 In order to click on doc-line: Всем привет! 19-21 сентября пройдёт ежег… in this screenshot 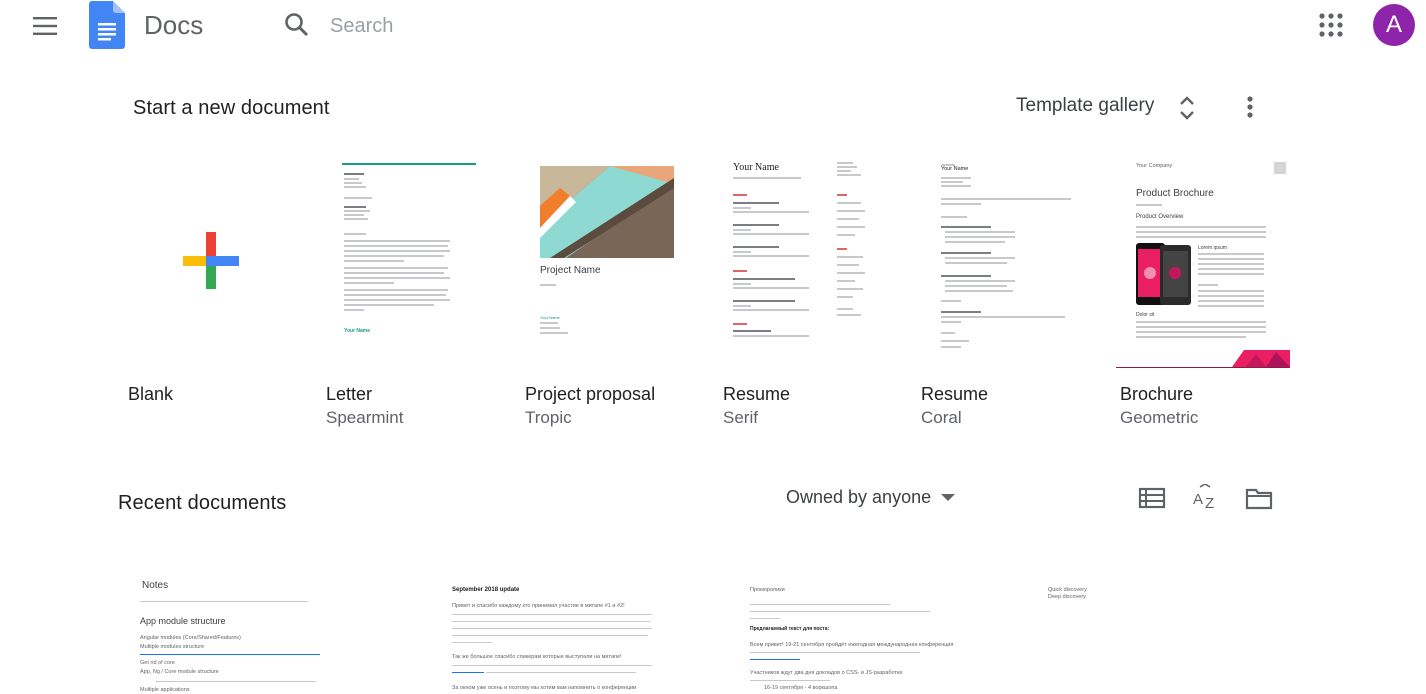, I will do `click(852, 645)`.